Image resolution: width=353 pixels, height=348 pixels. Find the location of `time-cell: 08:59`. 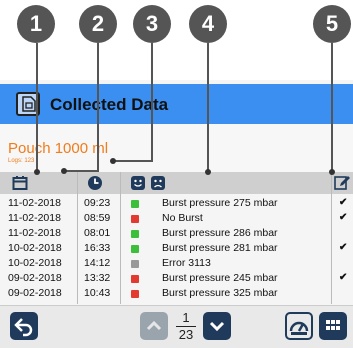

time-cell: 08:59 is located at coordinates (97, 218).